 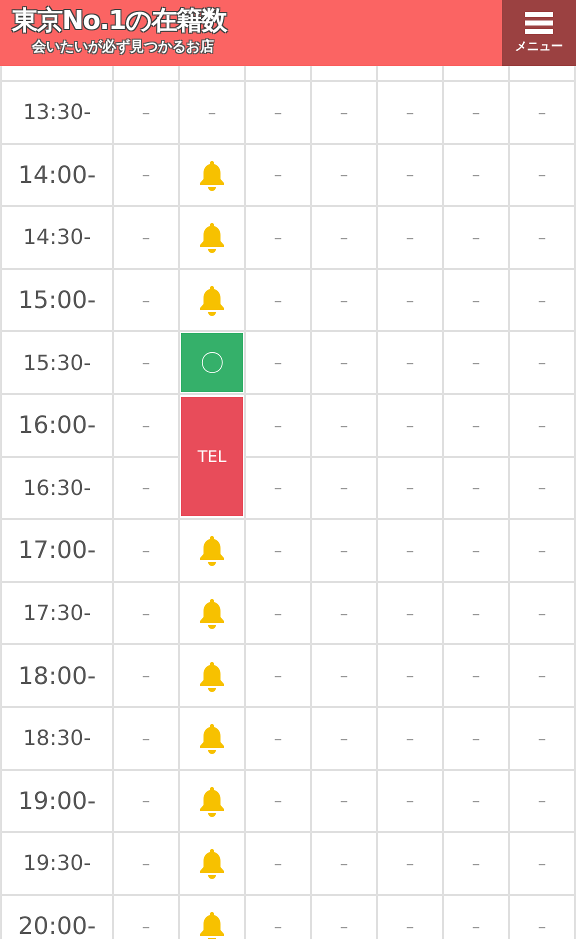 What do you see at coordinates (57, 800) in the screenshot?
I see `time-label: 19:00-` at bounding box center [57, 800].